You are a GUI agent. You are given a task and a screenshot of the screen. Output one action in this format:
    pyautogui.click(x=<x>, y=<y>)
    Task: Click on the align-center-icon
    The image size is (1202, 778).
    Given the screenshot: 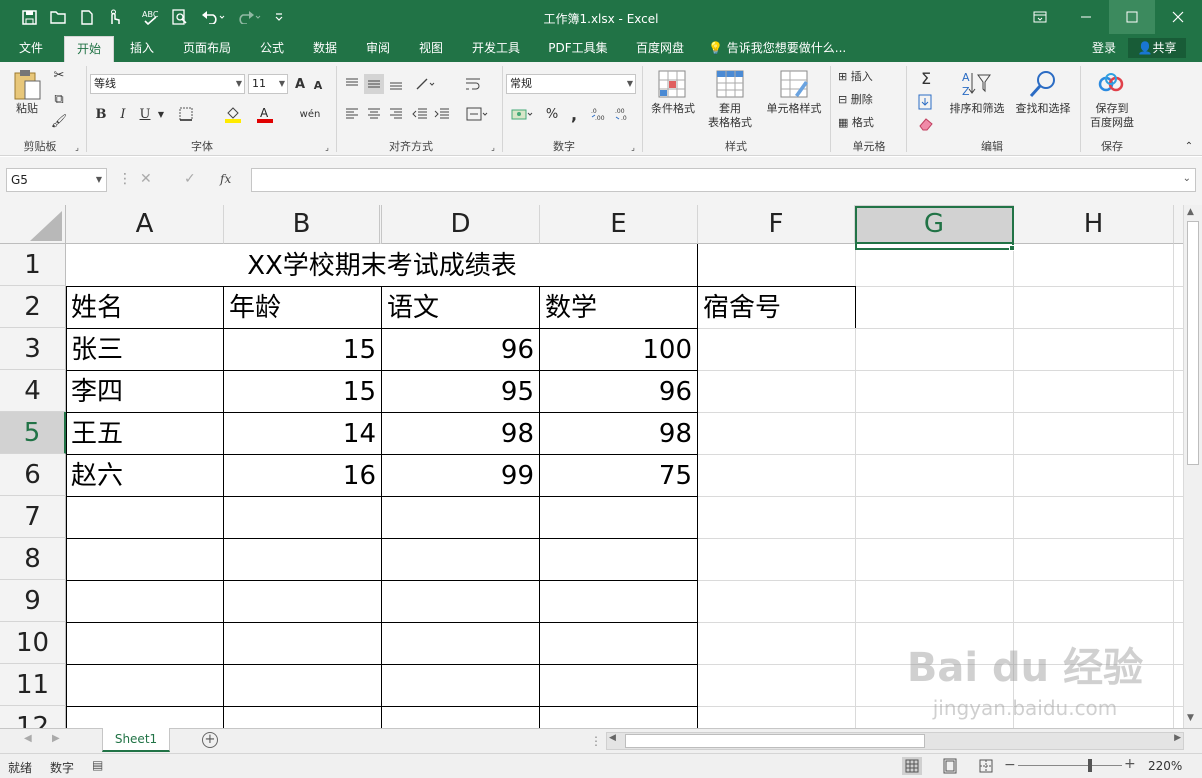 What is the action you would take?
    pyautogui.click(x=374, y=114)
    